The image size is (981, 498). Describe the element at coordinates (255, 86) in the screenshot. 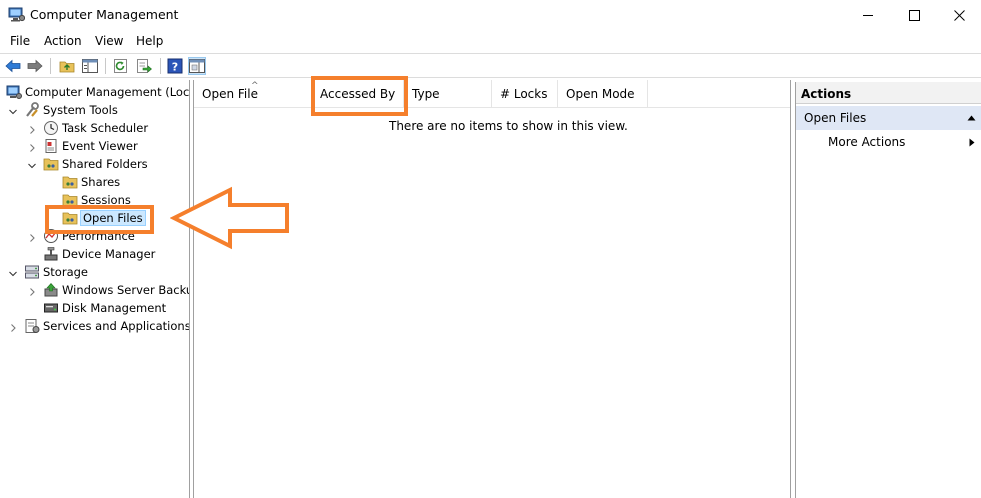

I see `sort-ascending-icon: ^` at that location.